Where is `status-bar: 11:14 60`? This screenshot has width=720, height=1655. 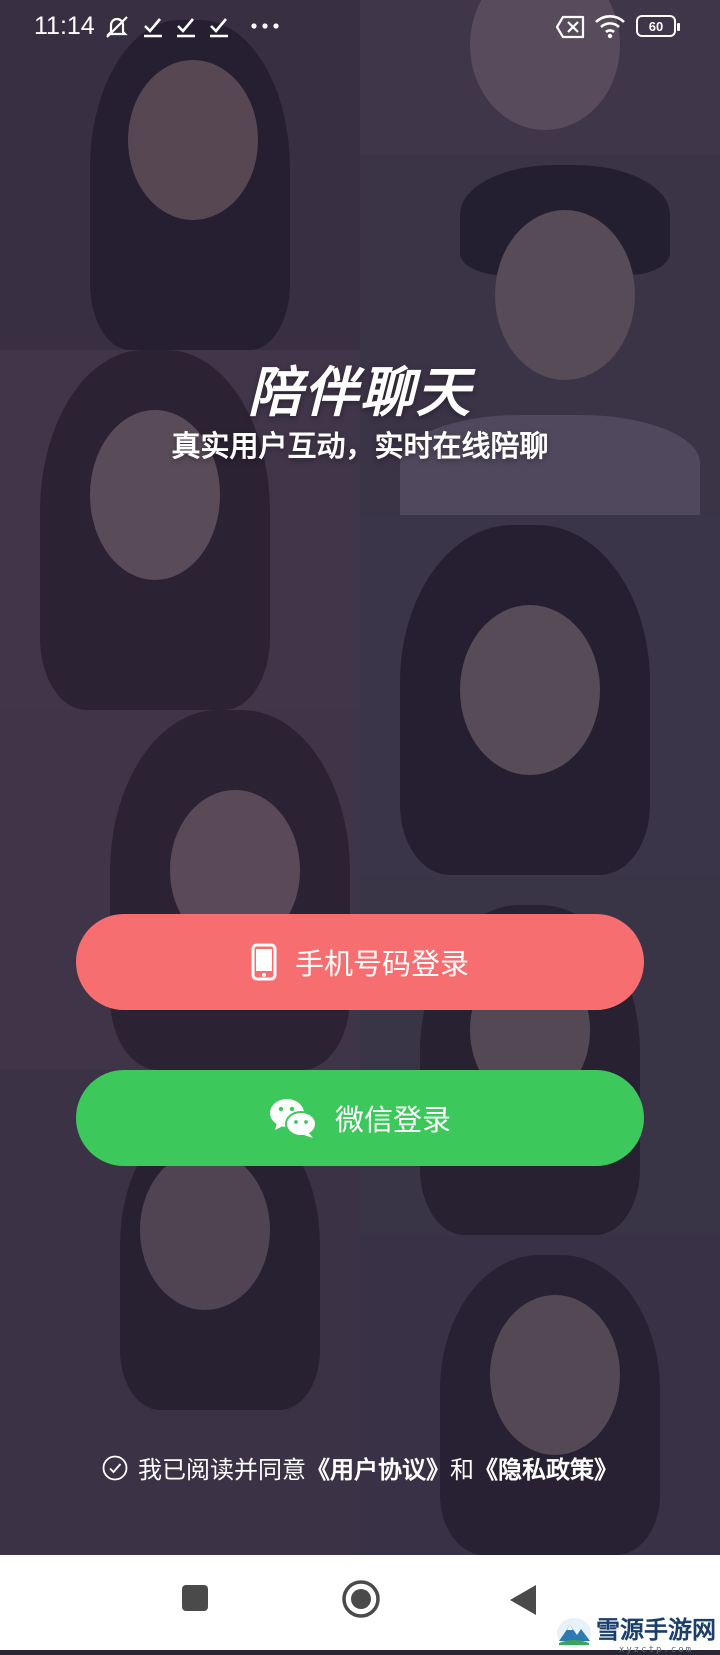
status-bar: 11:14 60 is located at coordinates (360, 27).